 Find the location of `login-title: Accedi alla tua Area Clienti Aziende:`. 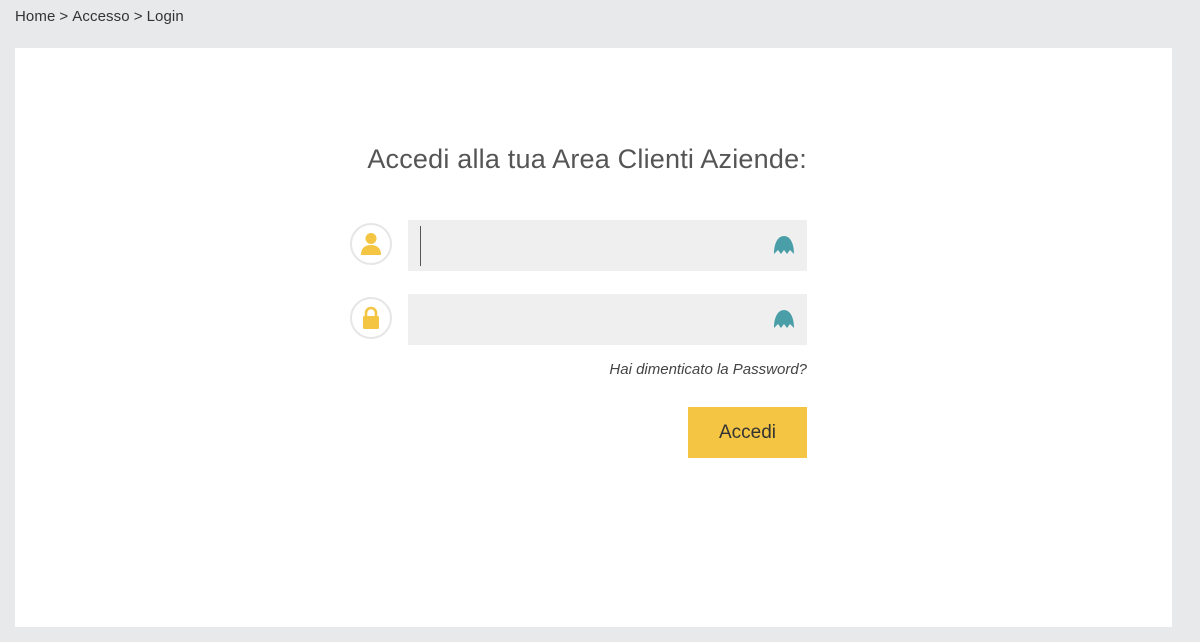

login-title: Accedi alla tua Area Clienti Aziende: is located at coordinates (587, 159).